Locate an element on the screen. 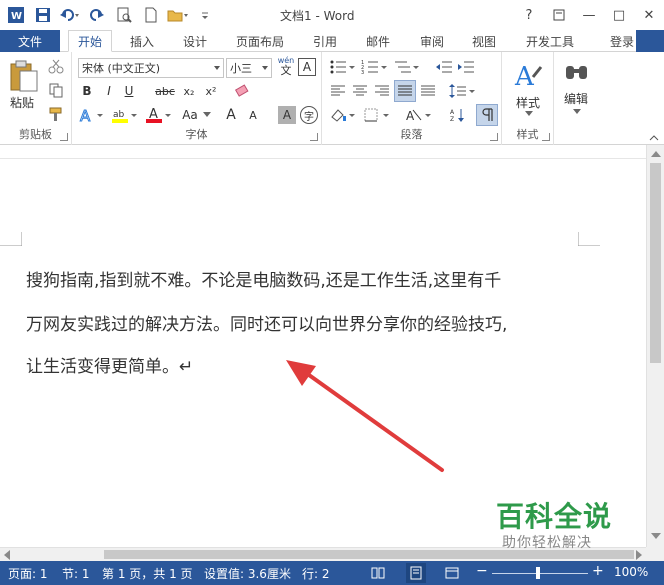 This screenshot has height=585, width=664. zoom-slider is located at coordinates (540, 573).